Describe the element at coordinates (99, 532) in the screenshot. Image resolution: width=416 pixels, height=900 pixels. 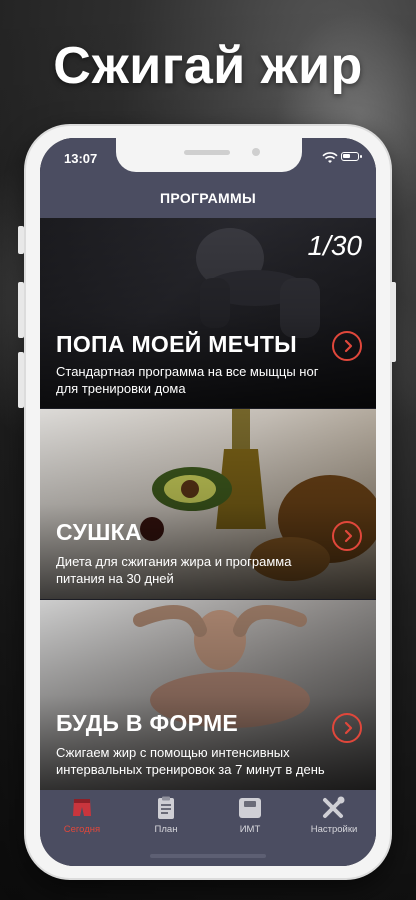
I see `program-title: СУШКА` at that location.